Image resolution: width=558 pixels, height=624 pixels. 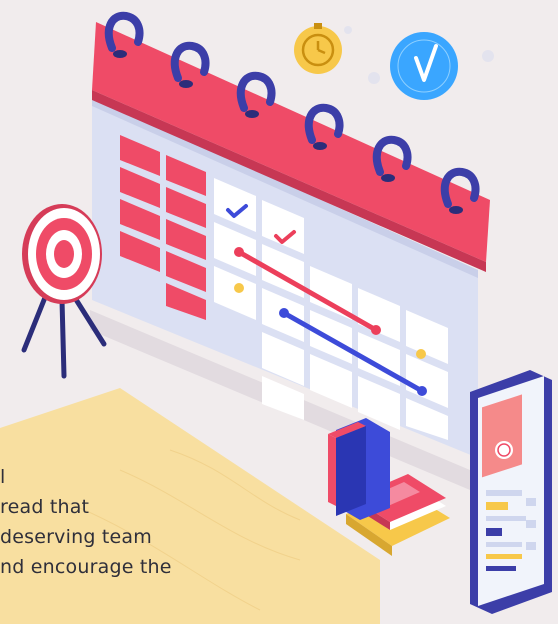 I want to click on target-icon, so click(x=64, y=291).